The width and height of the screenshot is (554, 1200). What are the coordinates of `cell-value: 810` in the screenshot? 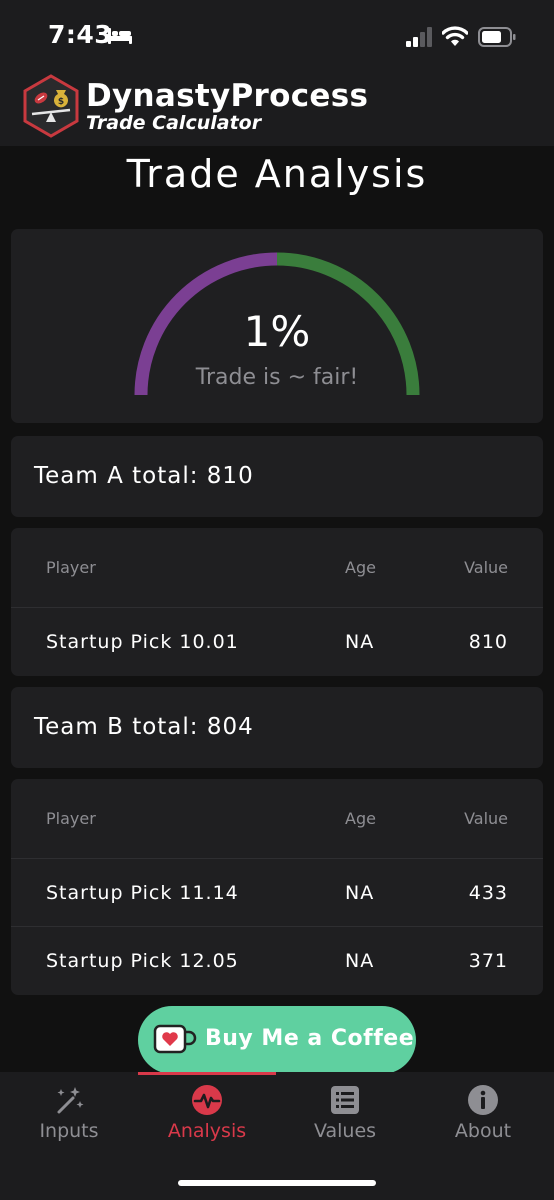 It's located at (488, 642).